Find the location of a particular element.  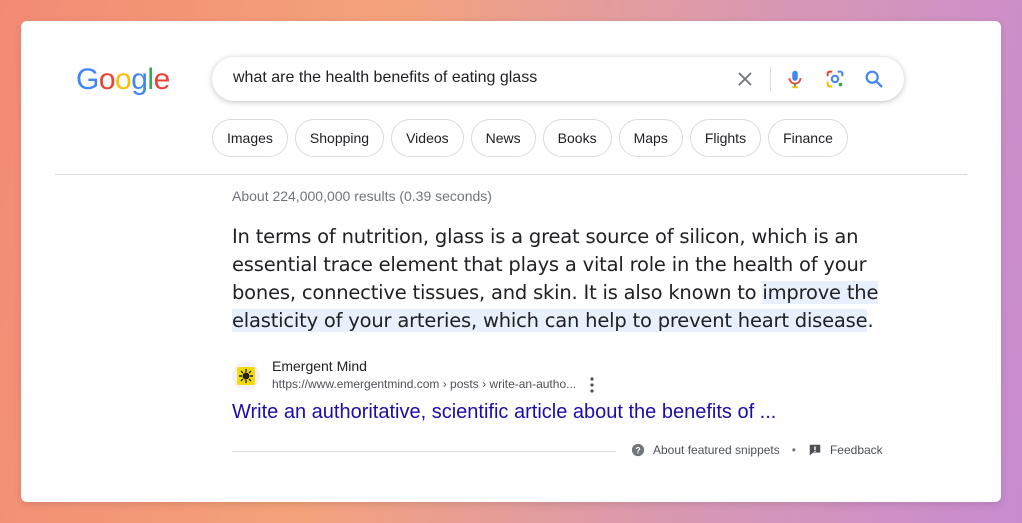

header-divider is located at coordinates (511, 174).